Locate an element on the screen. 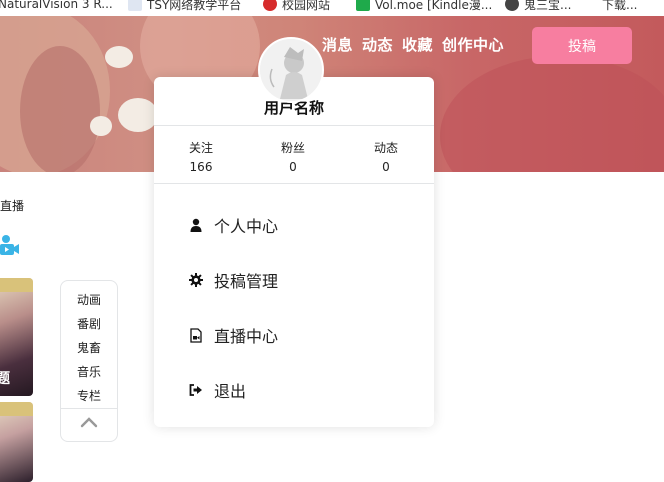  menu-label: 投稿管理 is located at coordinates (246, 281).